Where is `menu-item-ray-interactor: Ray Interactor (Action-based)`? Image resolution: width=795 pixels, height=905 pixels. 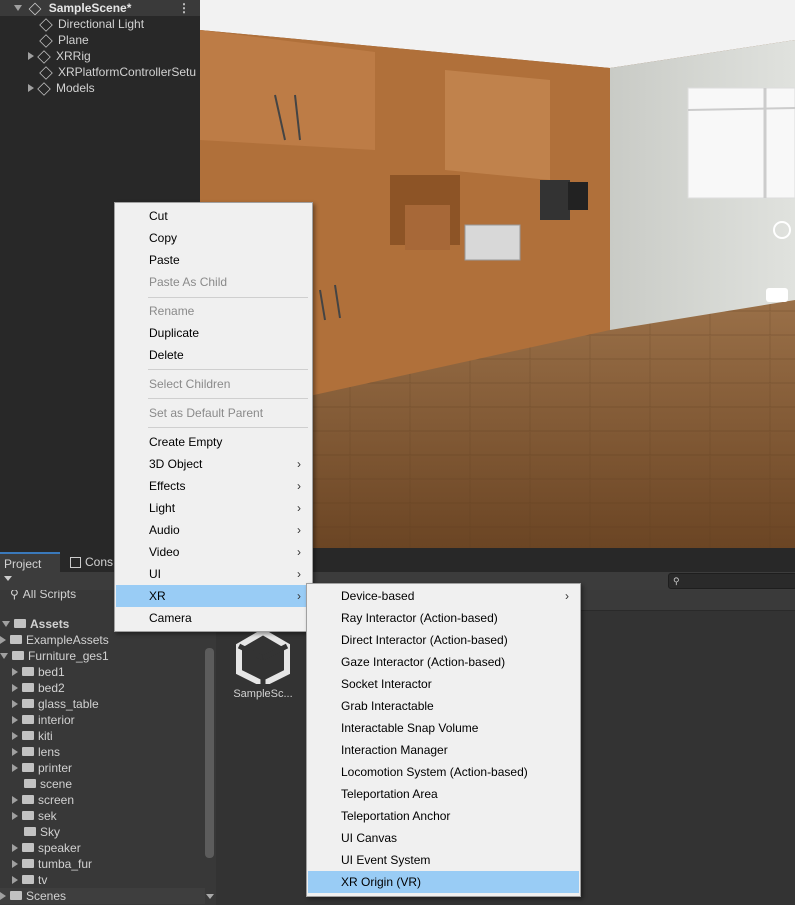 menu-item-ray-interactor: Ray Interactor (Action-based) is located at coordinates (443, 618).